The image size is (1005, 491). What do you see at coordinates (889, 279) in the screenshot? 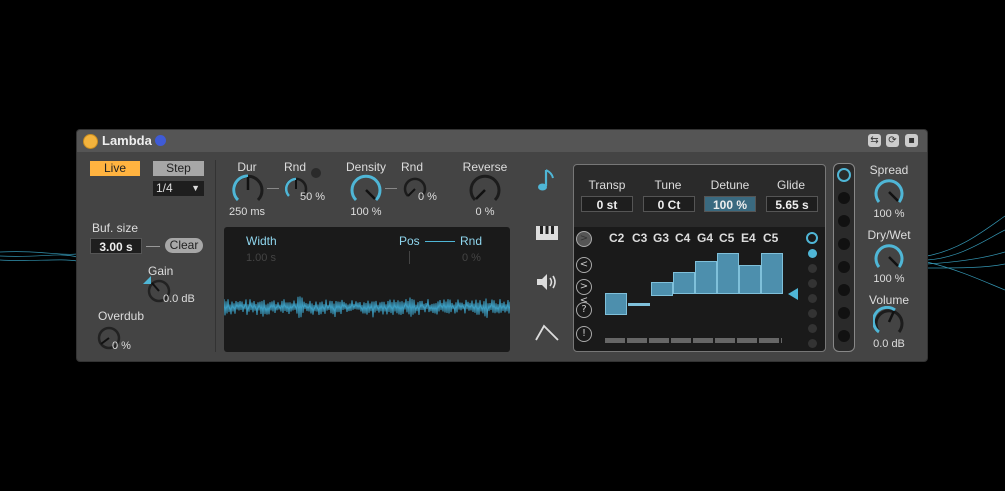
I see `drywet-value: 100 %` at bounding box center [889, 279].